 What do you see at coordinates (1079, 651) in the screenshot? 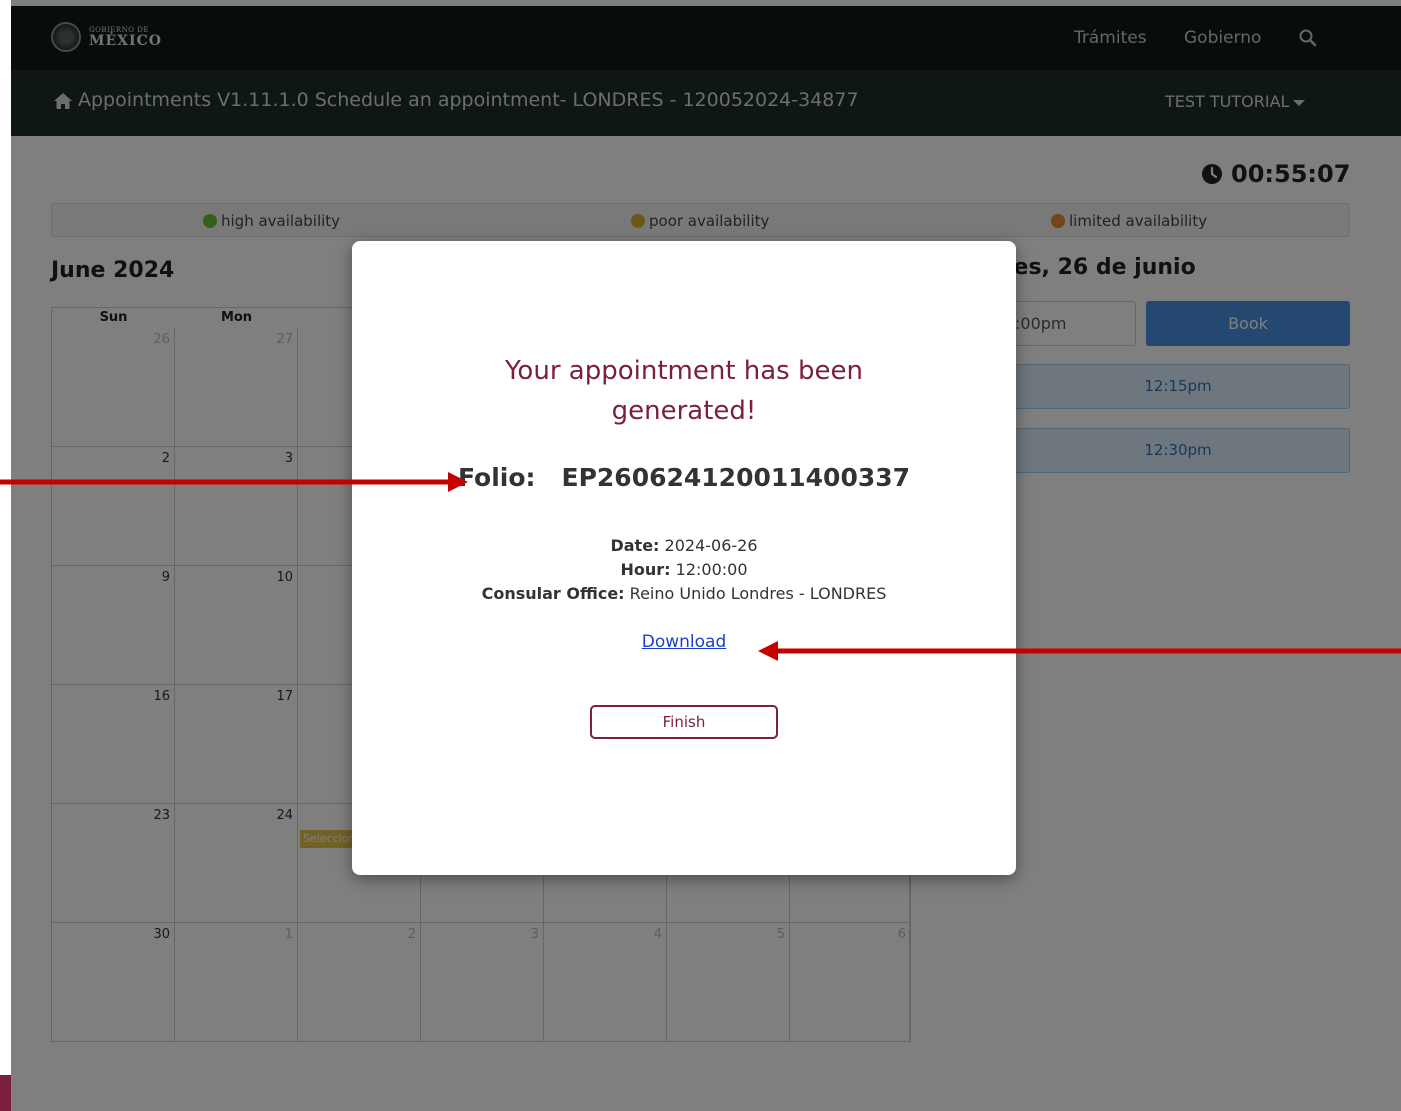
I see `annotation-arrow-left` at bounding box center [1079, 651].